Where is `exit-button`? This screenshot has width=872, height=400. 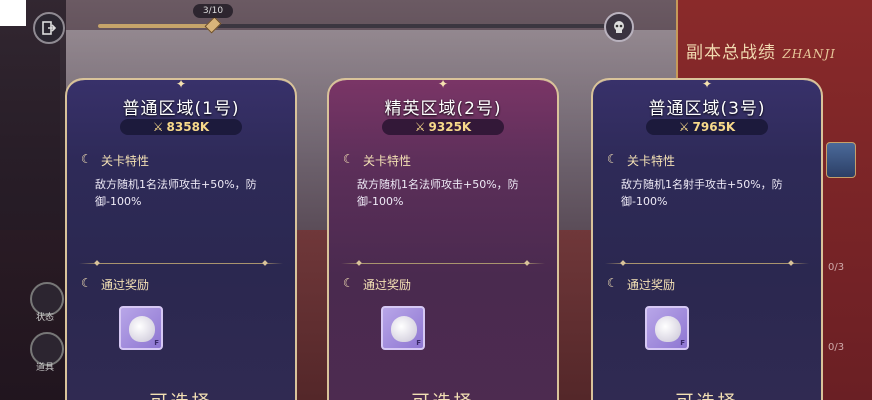 exit-button is located at coordinates (49, 28).